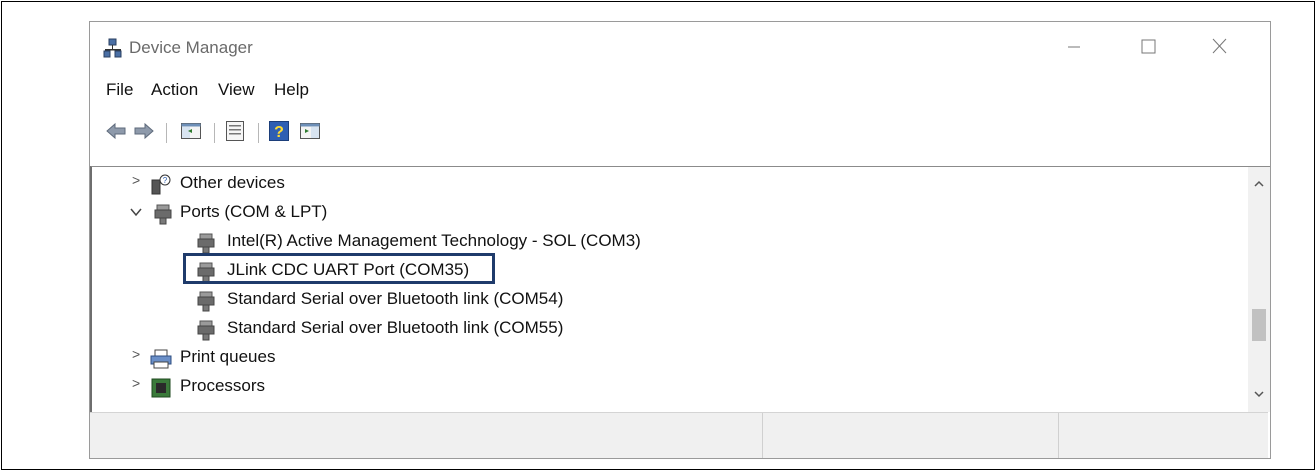 Image resolution: width=1316 pixels, height=471 pixels. Describe the element at coordinates (667, 215) in the screenshot. I see `tree-node-ports: Ports (COM & LPT)` at that location.